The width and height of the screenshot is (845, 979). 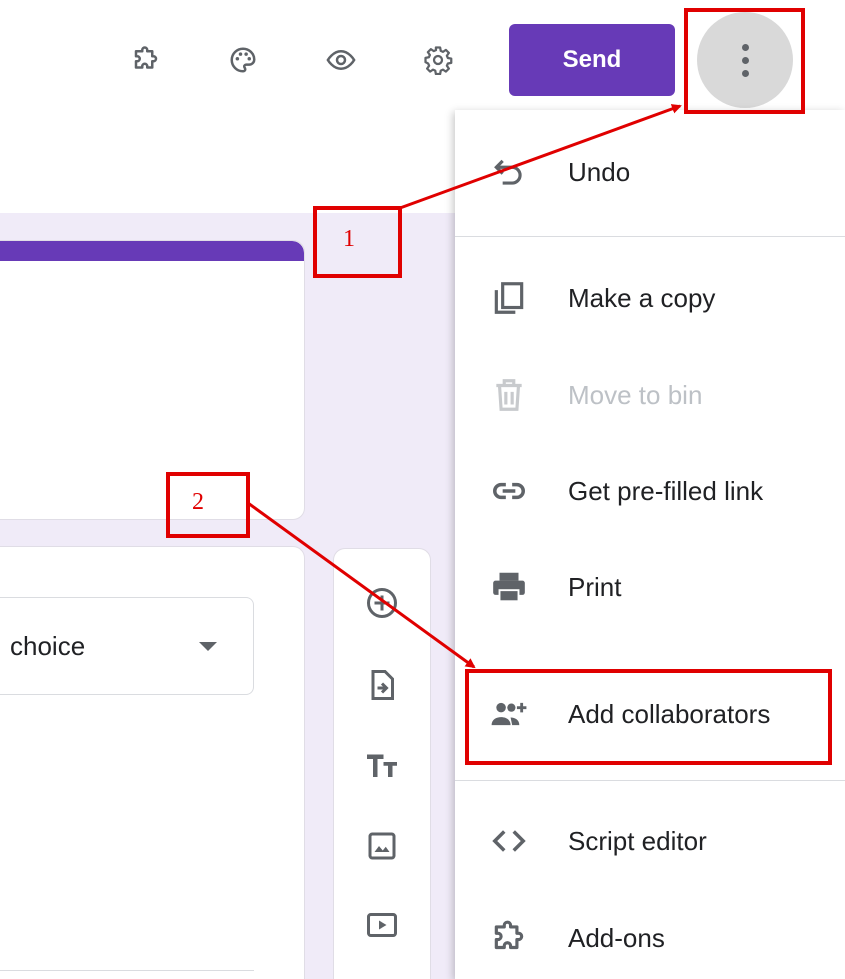 What do you see at coordinates (152, 380) in the screenshot?
I see `form-title-card` at bounding box center [152, 380].